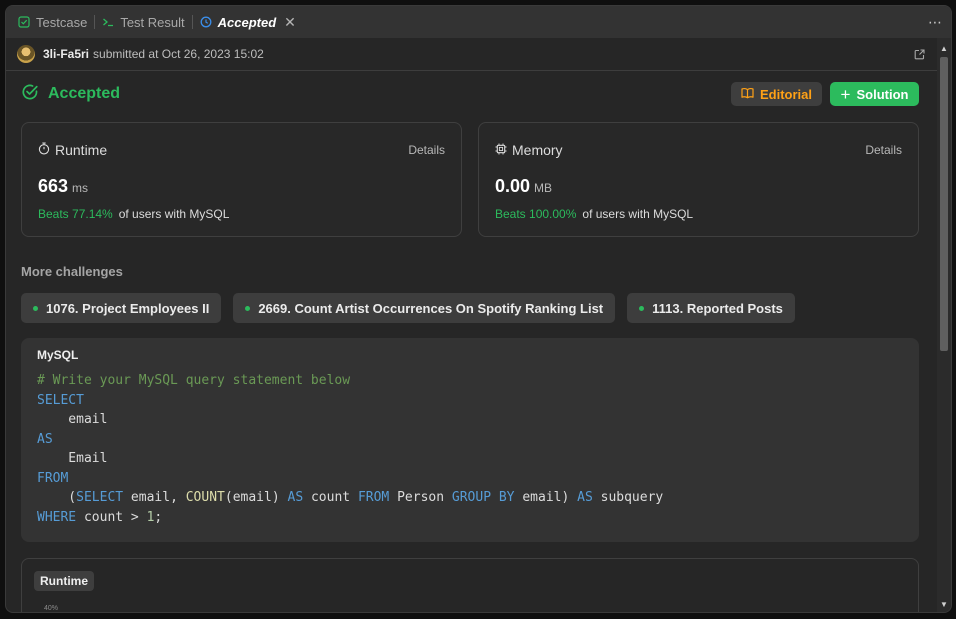 The width and height of the screenshot is (956, 619). I want to click on code-line: Email, so click(72, 458).